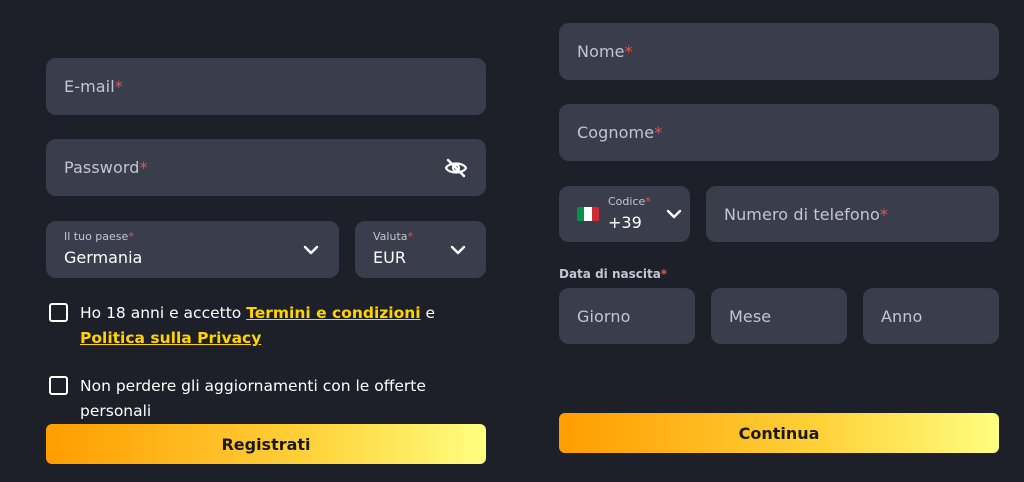 This screenshot has height=482, width=1024. I want to click on birth-day-field: Giorno, so click(627, 316).